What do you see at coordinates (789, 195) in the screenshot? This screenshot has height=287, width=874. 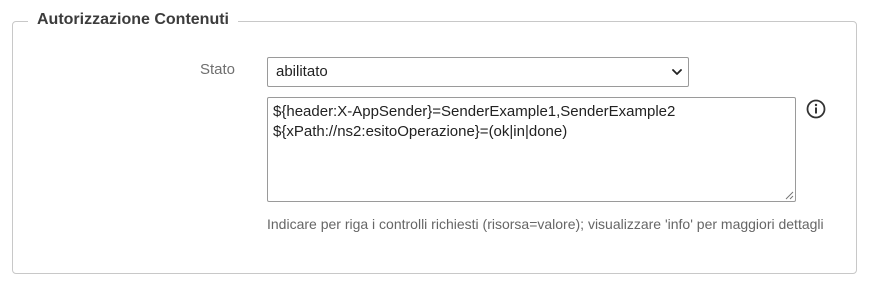 I see `resize-handle-icon` at bounding box center [789, 195].